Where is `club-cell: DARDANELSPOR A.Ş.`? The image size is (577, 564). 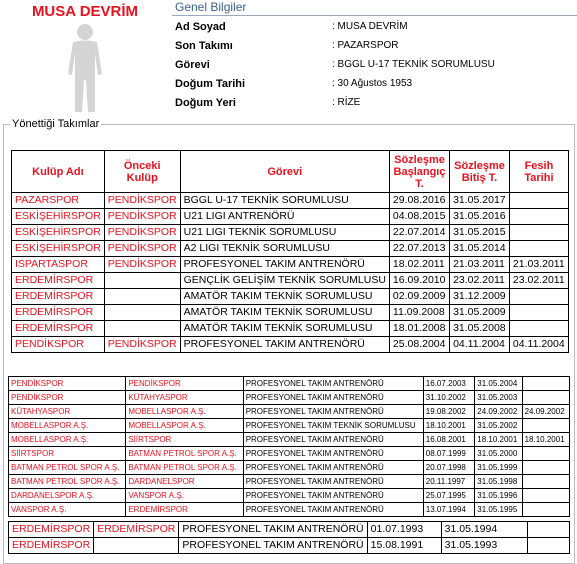
club-cell: DARDANELSPOR A.Ş. is located at coordinates (67, 495).